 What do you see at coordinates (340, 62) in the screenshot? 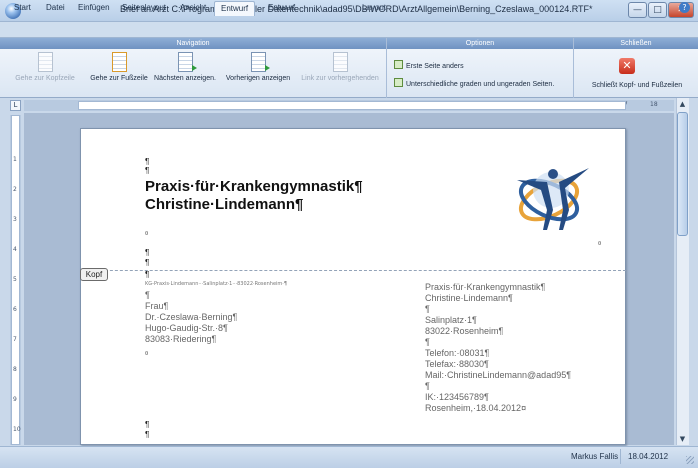
I see `link-icon` at bounding box center [340, 62].